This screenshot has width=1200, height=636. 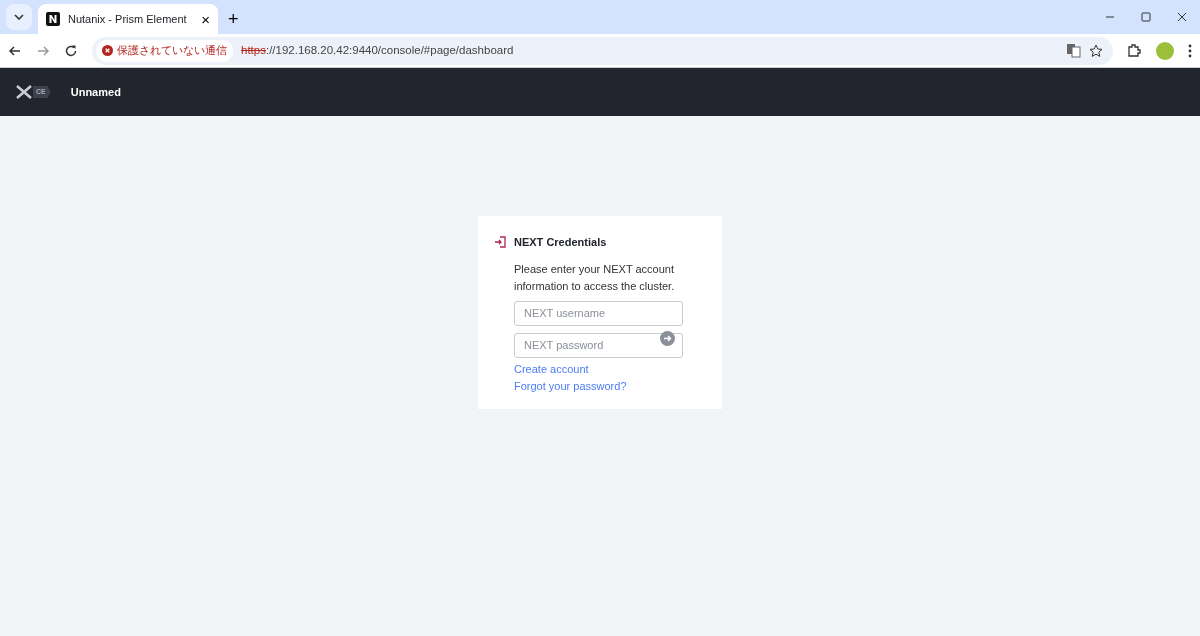 I want to click on tab-list-button, so click(x=19, y=17).